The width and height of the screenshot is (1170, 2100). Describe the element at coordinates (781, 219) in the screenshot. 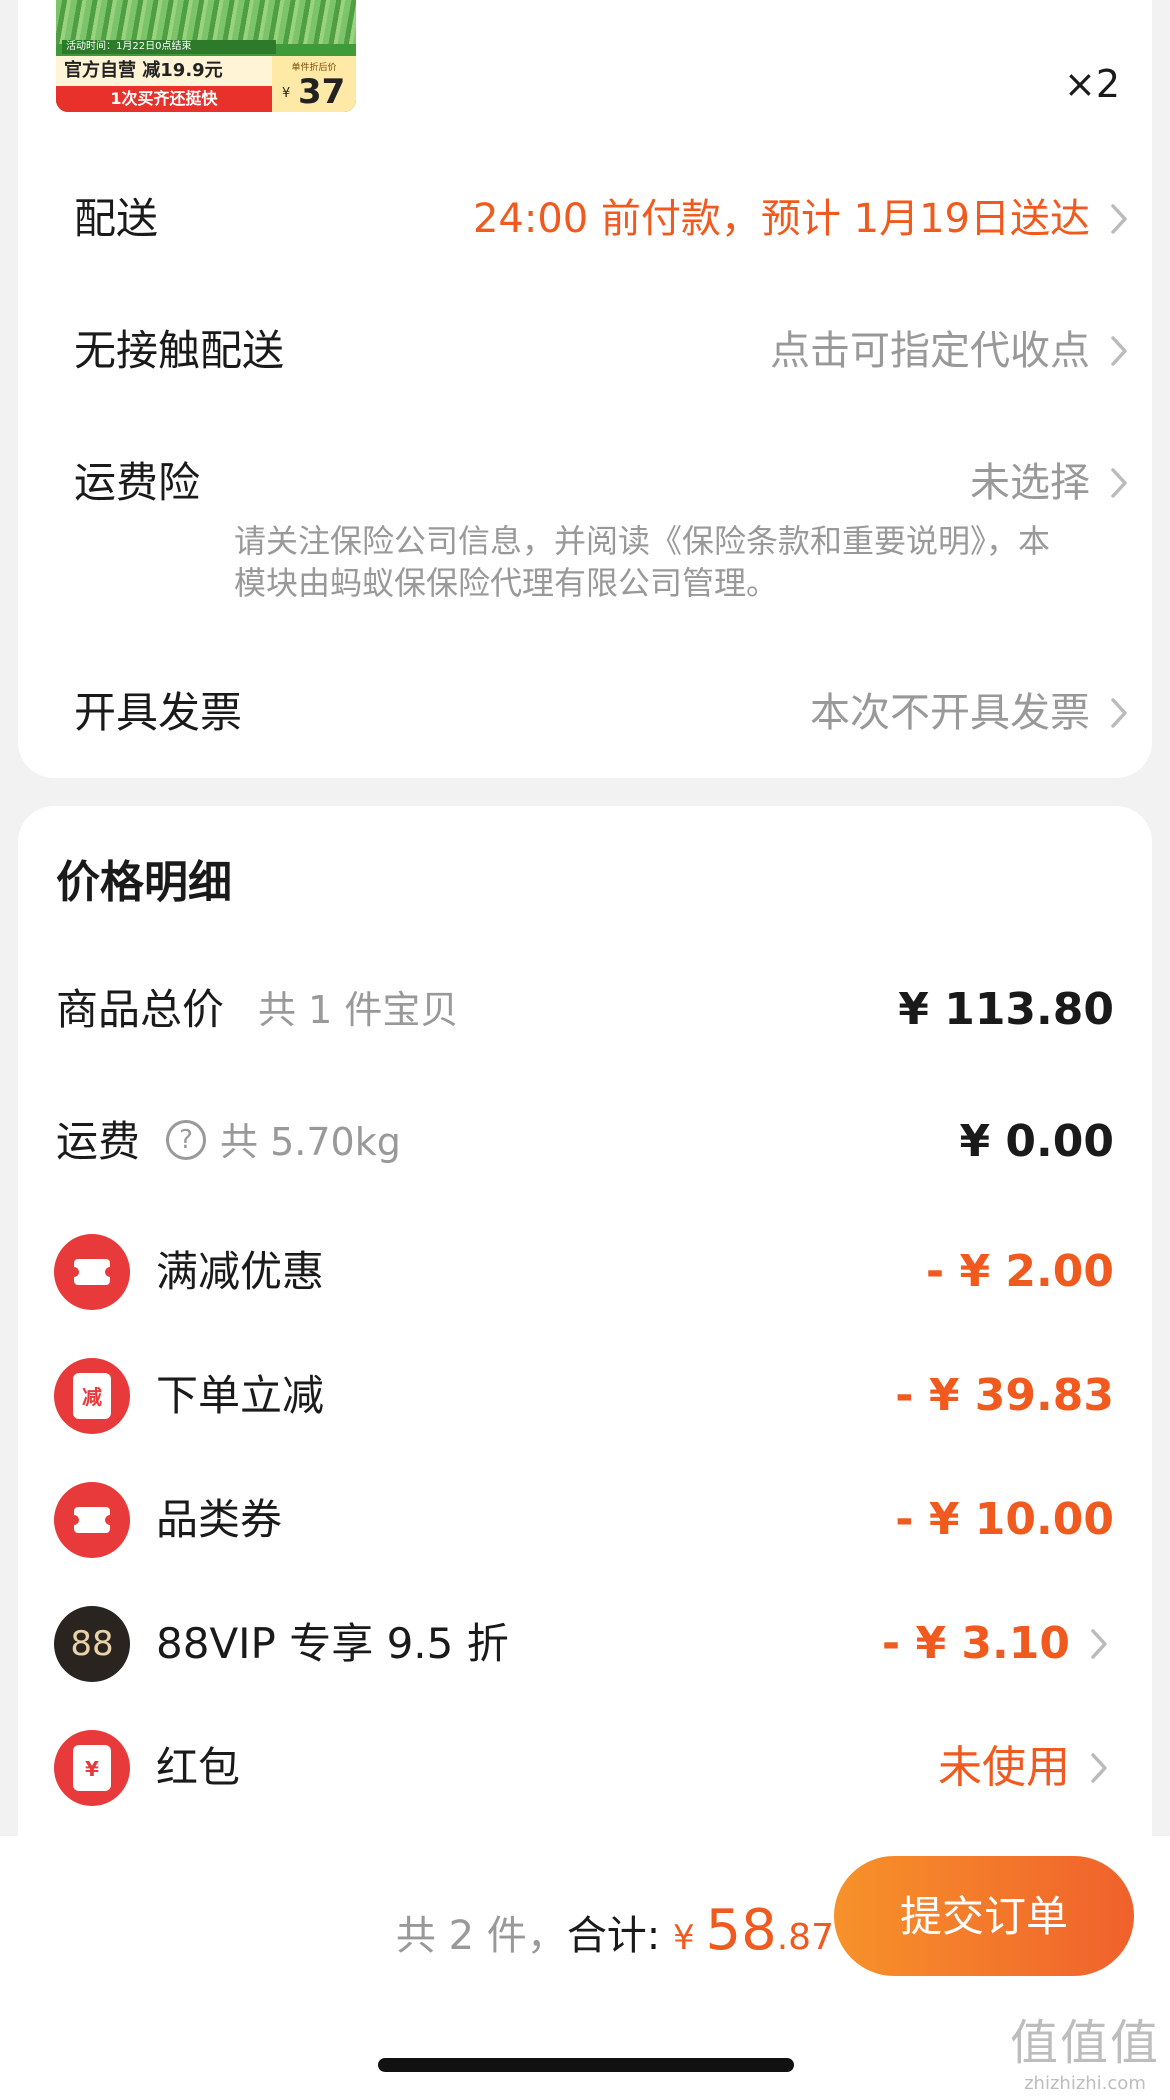

I see `delivery-value: 24:00 前付款，预计 1月19日送达` at that location.